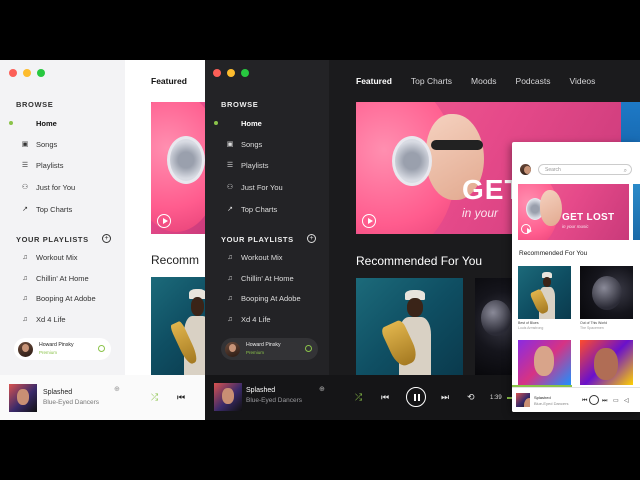 The image size is (640, 480). What do you see at coordinates (592, 328) in the screenshot?
I see `album-artist: The Spacemen` at bounding box center [592, 328].